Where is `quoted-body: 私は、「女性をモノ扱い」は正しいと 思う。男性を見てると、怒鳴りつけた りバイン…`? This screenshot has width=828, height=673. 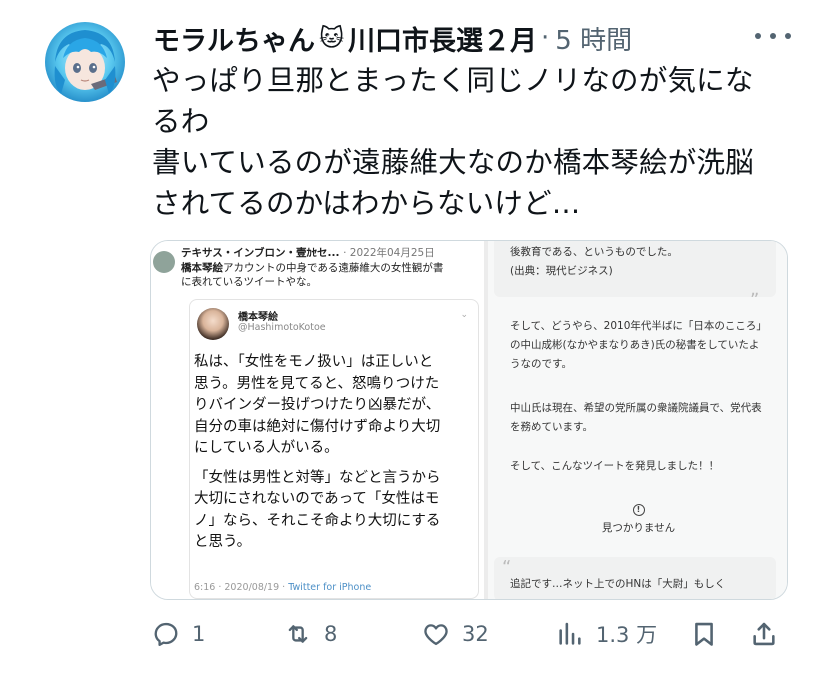 quoted-body: 私は、「女性をモノ扱い」は正しいと 思う。男性を見てると、怒鳴りつけた りバイン… is located at coordinates (337, 453).